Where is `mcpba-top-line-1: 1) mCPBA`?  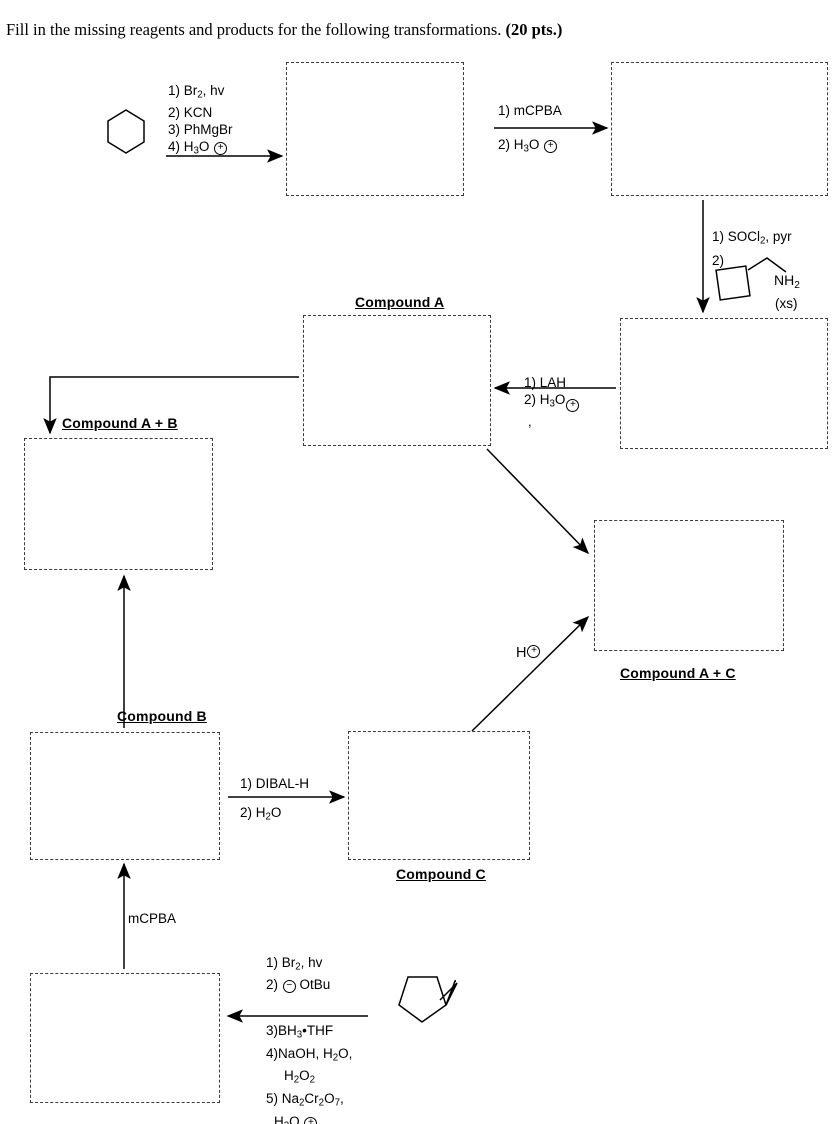
mcpba-top-line-1: 1) mCPBA is located at coordinates (530, 110).